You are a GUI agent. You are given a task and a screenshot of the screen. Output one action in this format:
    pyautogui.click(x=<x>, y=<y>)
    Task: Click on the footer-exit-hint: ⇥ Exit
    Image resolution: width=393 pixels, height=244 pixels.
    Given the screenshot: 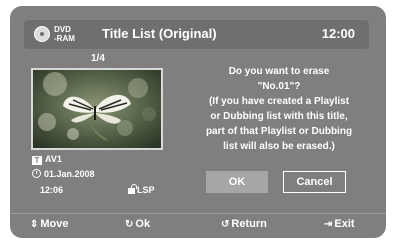 What is the action you would take?
    pyautogui.click(x=339, y=224)
    